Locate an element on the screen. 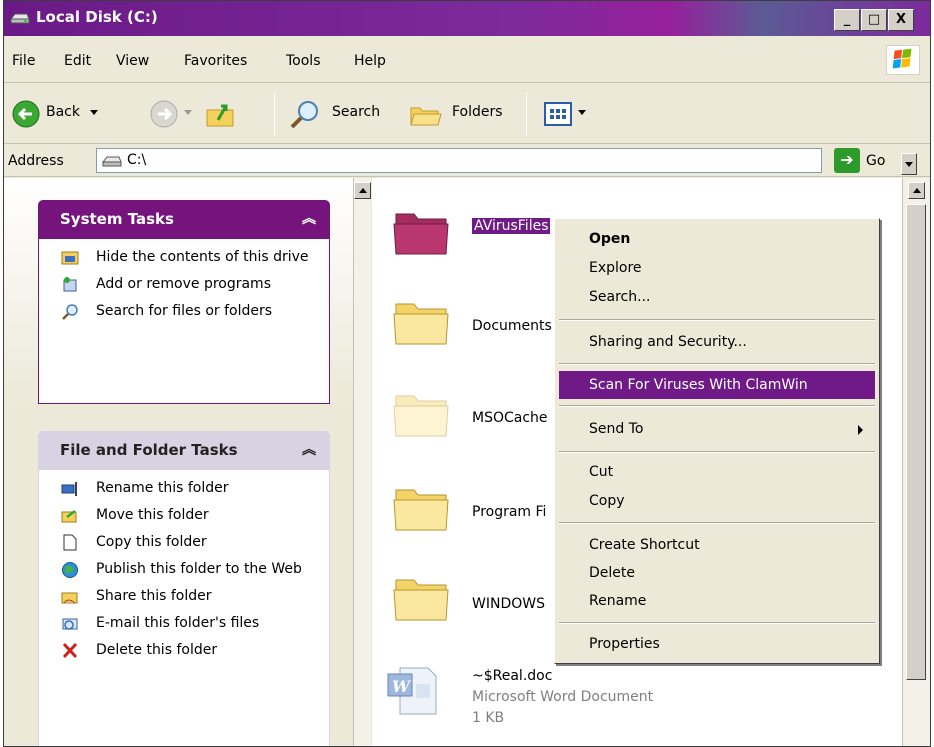 The image size is (934, 747). task-search-files: Search for files or folders is located at coordinates (184, 311).